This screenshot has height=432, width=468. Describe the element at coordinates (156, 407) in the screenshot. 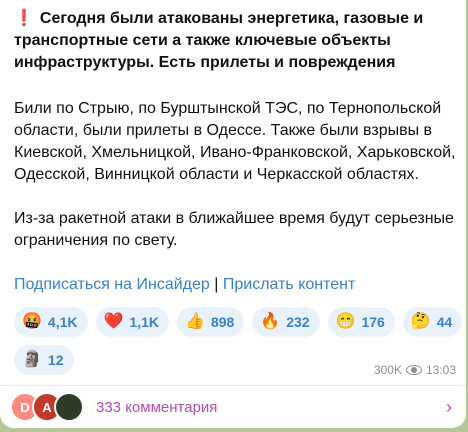

I see `comments-count-label: 333 комментария` at that location.